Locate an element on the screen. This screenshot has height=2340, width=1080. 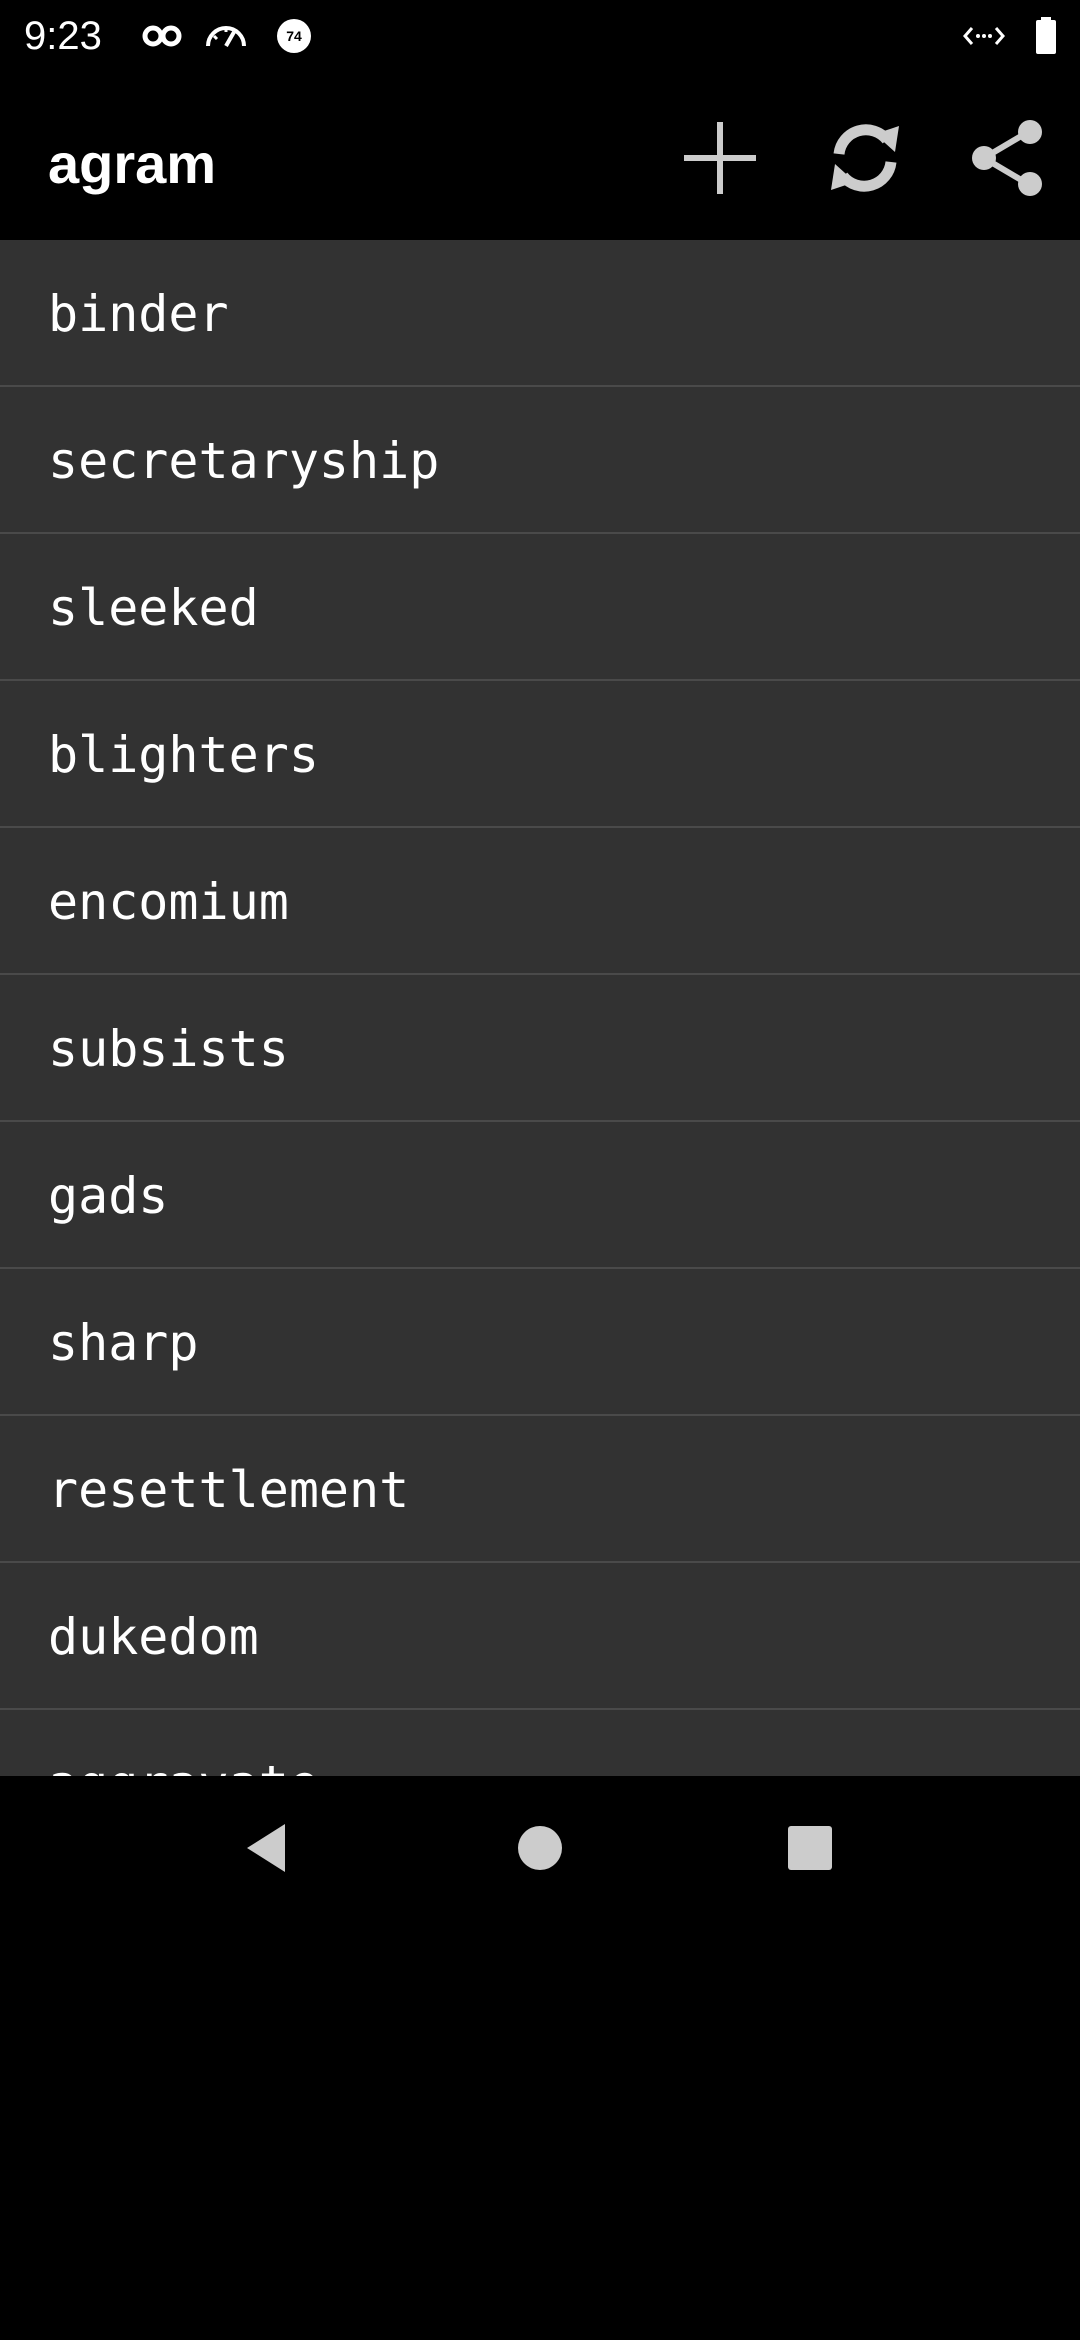
list-item: encomium is located at coordinates (540, 901).